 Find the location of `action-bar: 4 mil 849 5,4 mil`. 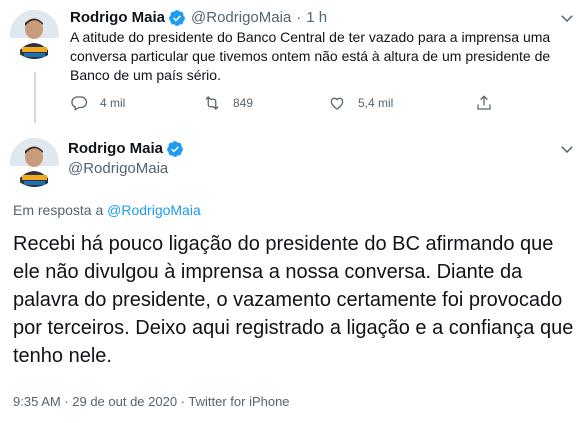

action-bar: 4 mil 849 5,4 mil is located at coordinates (285, 104).